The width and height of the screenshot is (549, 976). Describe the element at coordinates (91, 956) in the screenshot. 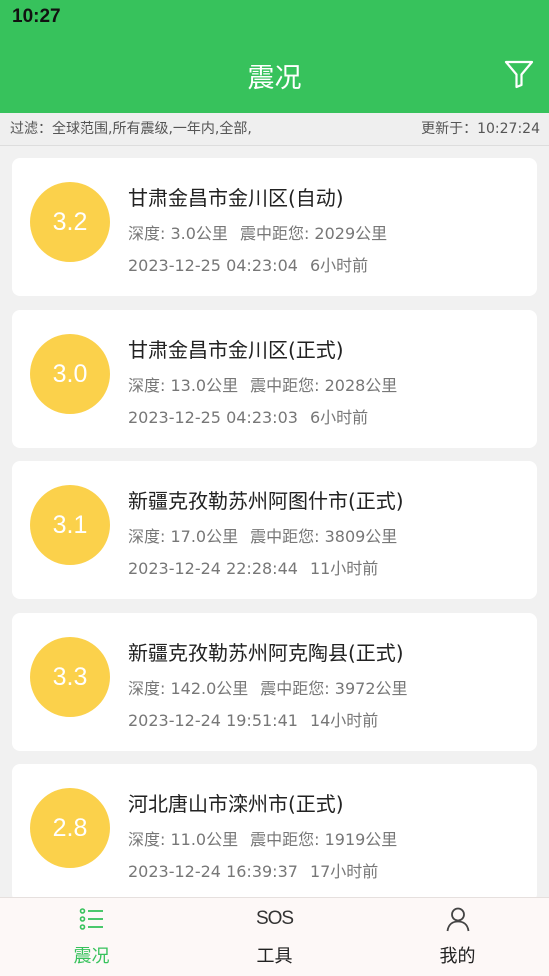

I see `tab-label: 震况` at that location.